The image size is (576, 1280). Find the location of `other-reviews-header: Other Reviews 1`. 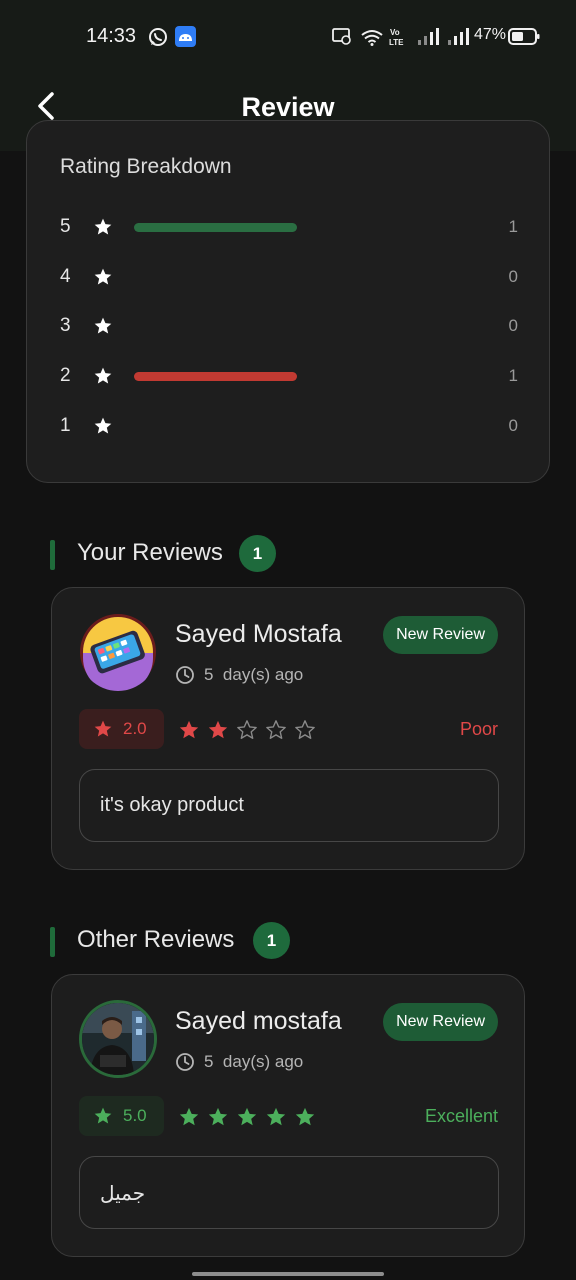

other-reviews-header: Other Reviews 1 is located at coordinates (290, 943).